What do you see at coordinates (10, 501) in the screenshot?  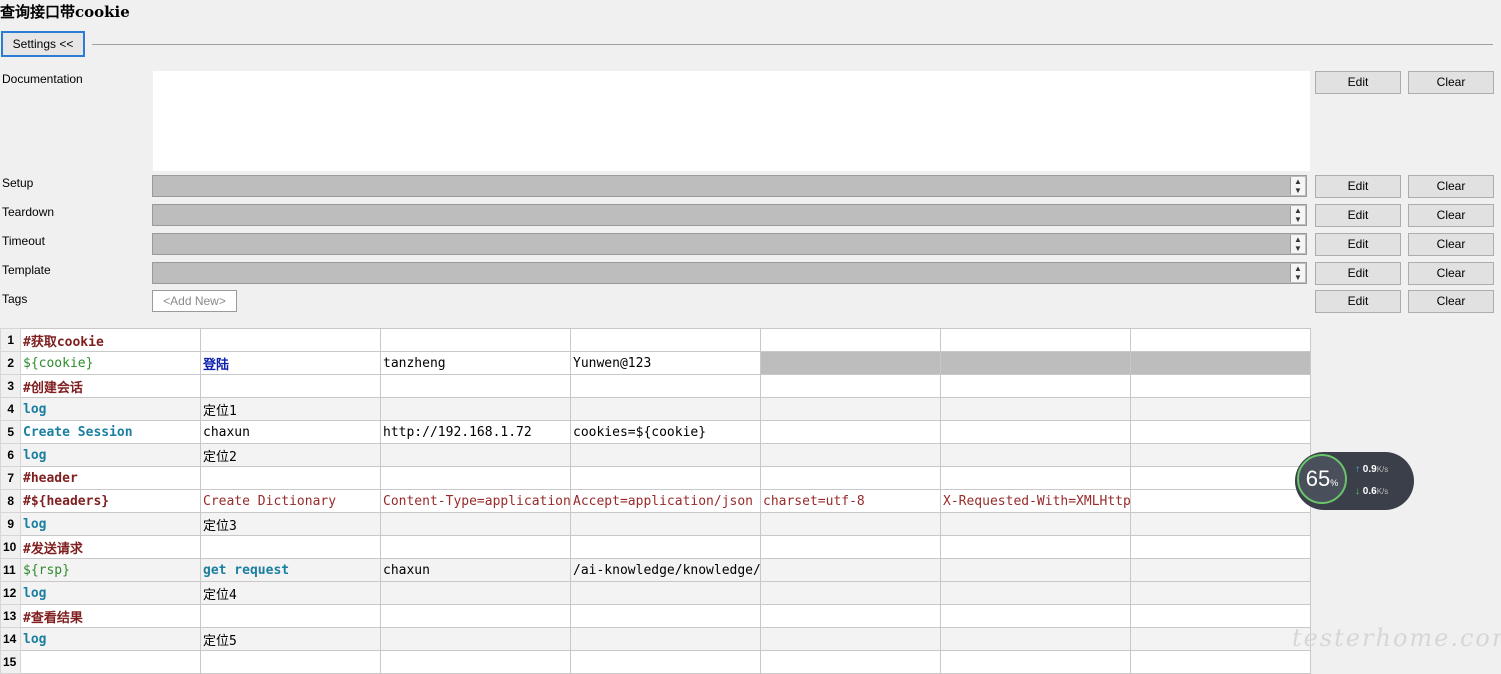 I see `row-number: 8` at bounding box center [10, 501].